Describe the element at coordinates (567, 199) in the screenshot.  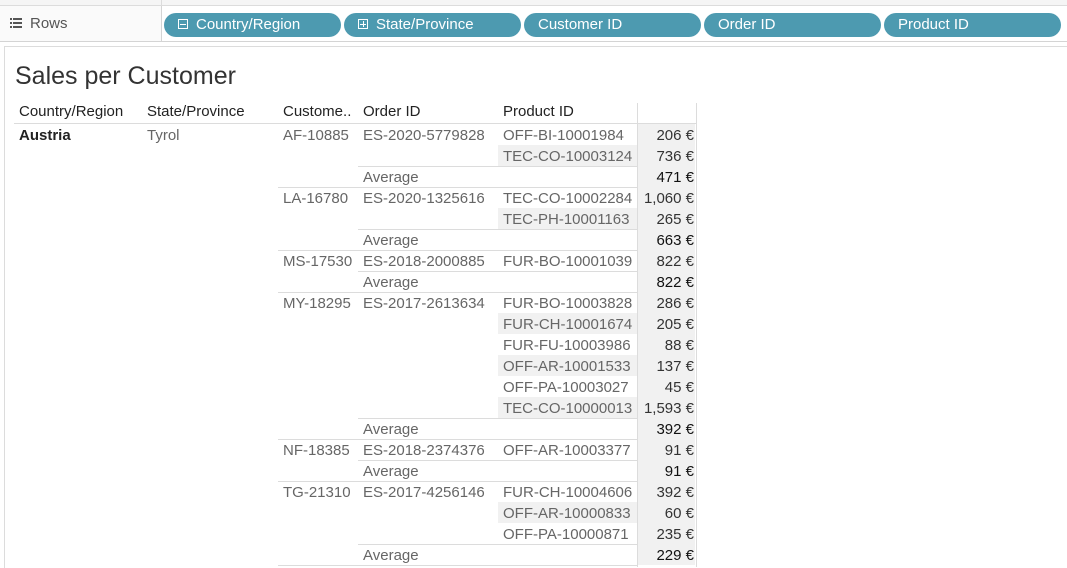
I see `product-id-cell: TEC-CO-10002284` at that location.